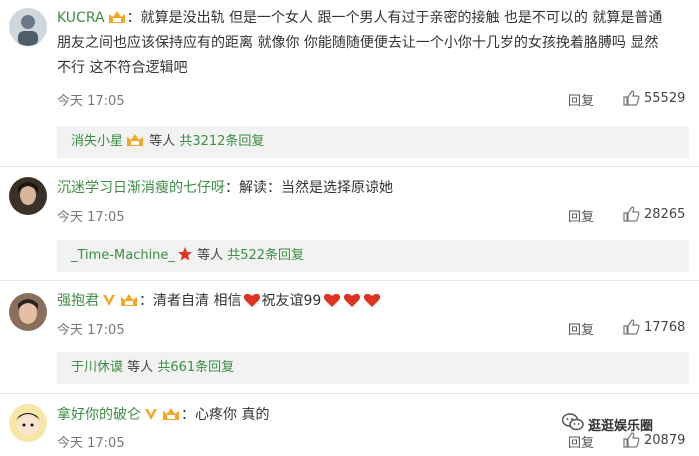 The height and width of the screenshot is (456, 699). Describe the element at coordinates (309, 188) in the screenshot. I see `comment-body: ：解读：当然是选择原谅她` at that location.